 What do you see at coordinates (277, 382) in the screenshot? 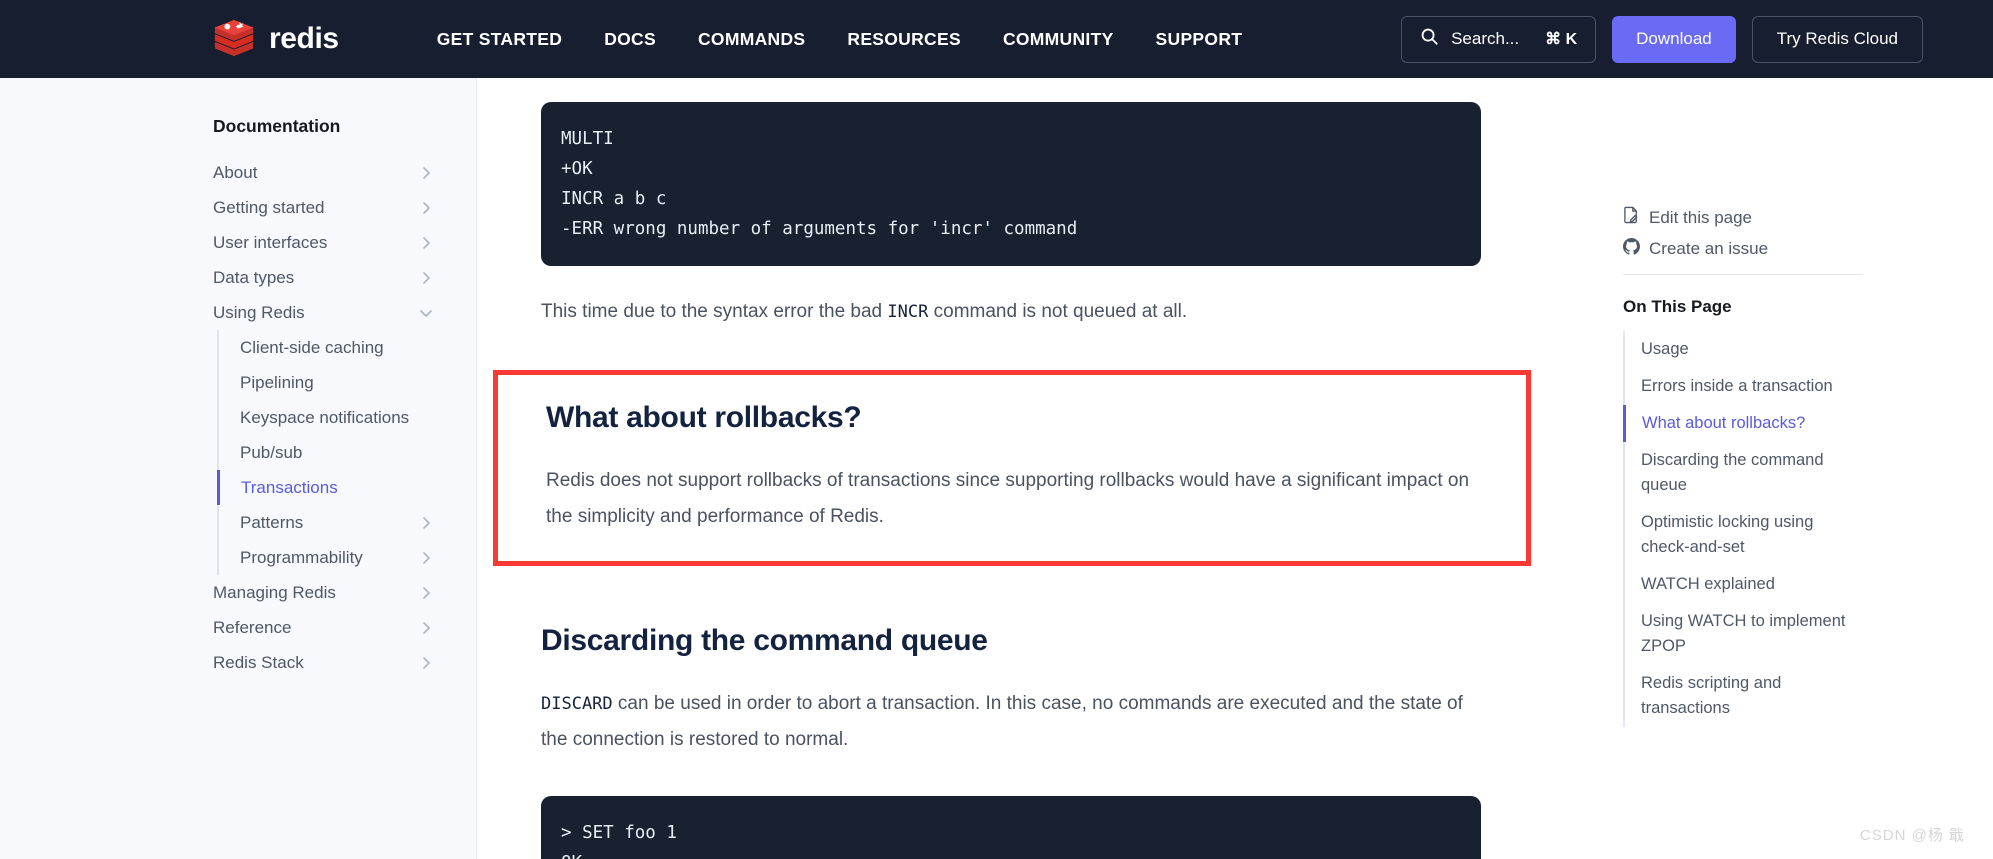
I see `sidebar-subitem-label: Pipelining` at bounding box center [277, 382].